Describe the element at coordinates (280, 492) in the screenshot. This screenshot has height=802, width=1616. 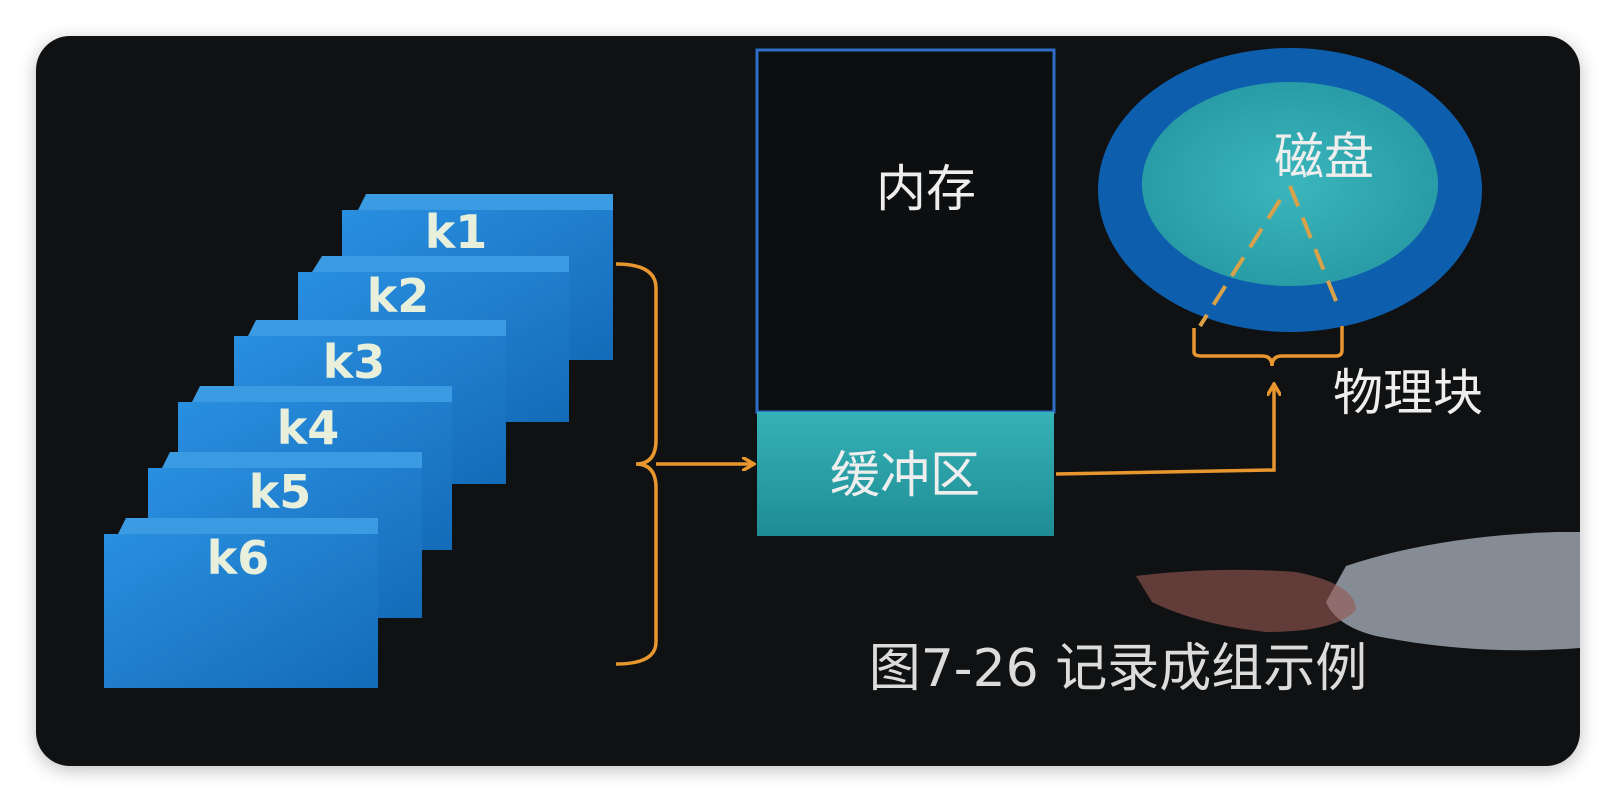
I see `block-label-k5: k5` at that location.